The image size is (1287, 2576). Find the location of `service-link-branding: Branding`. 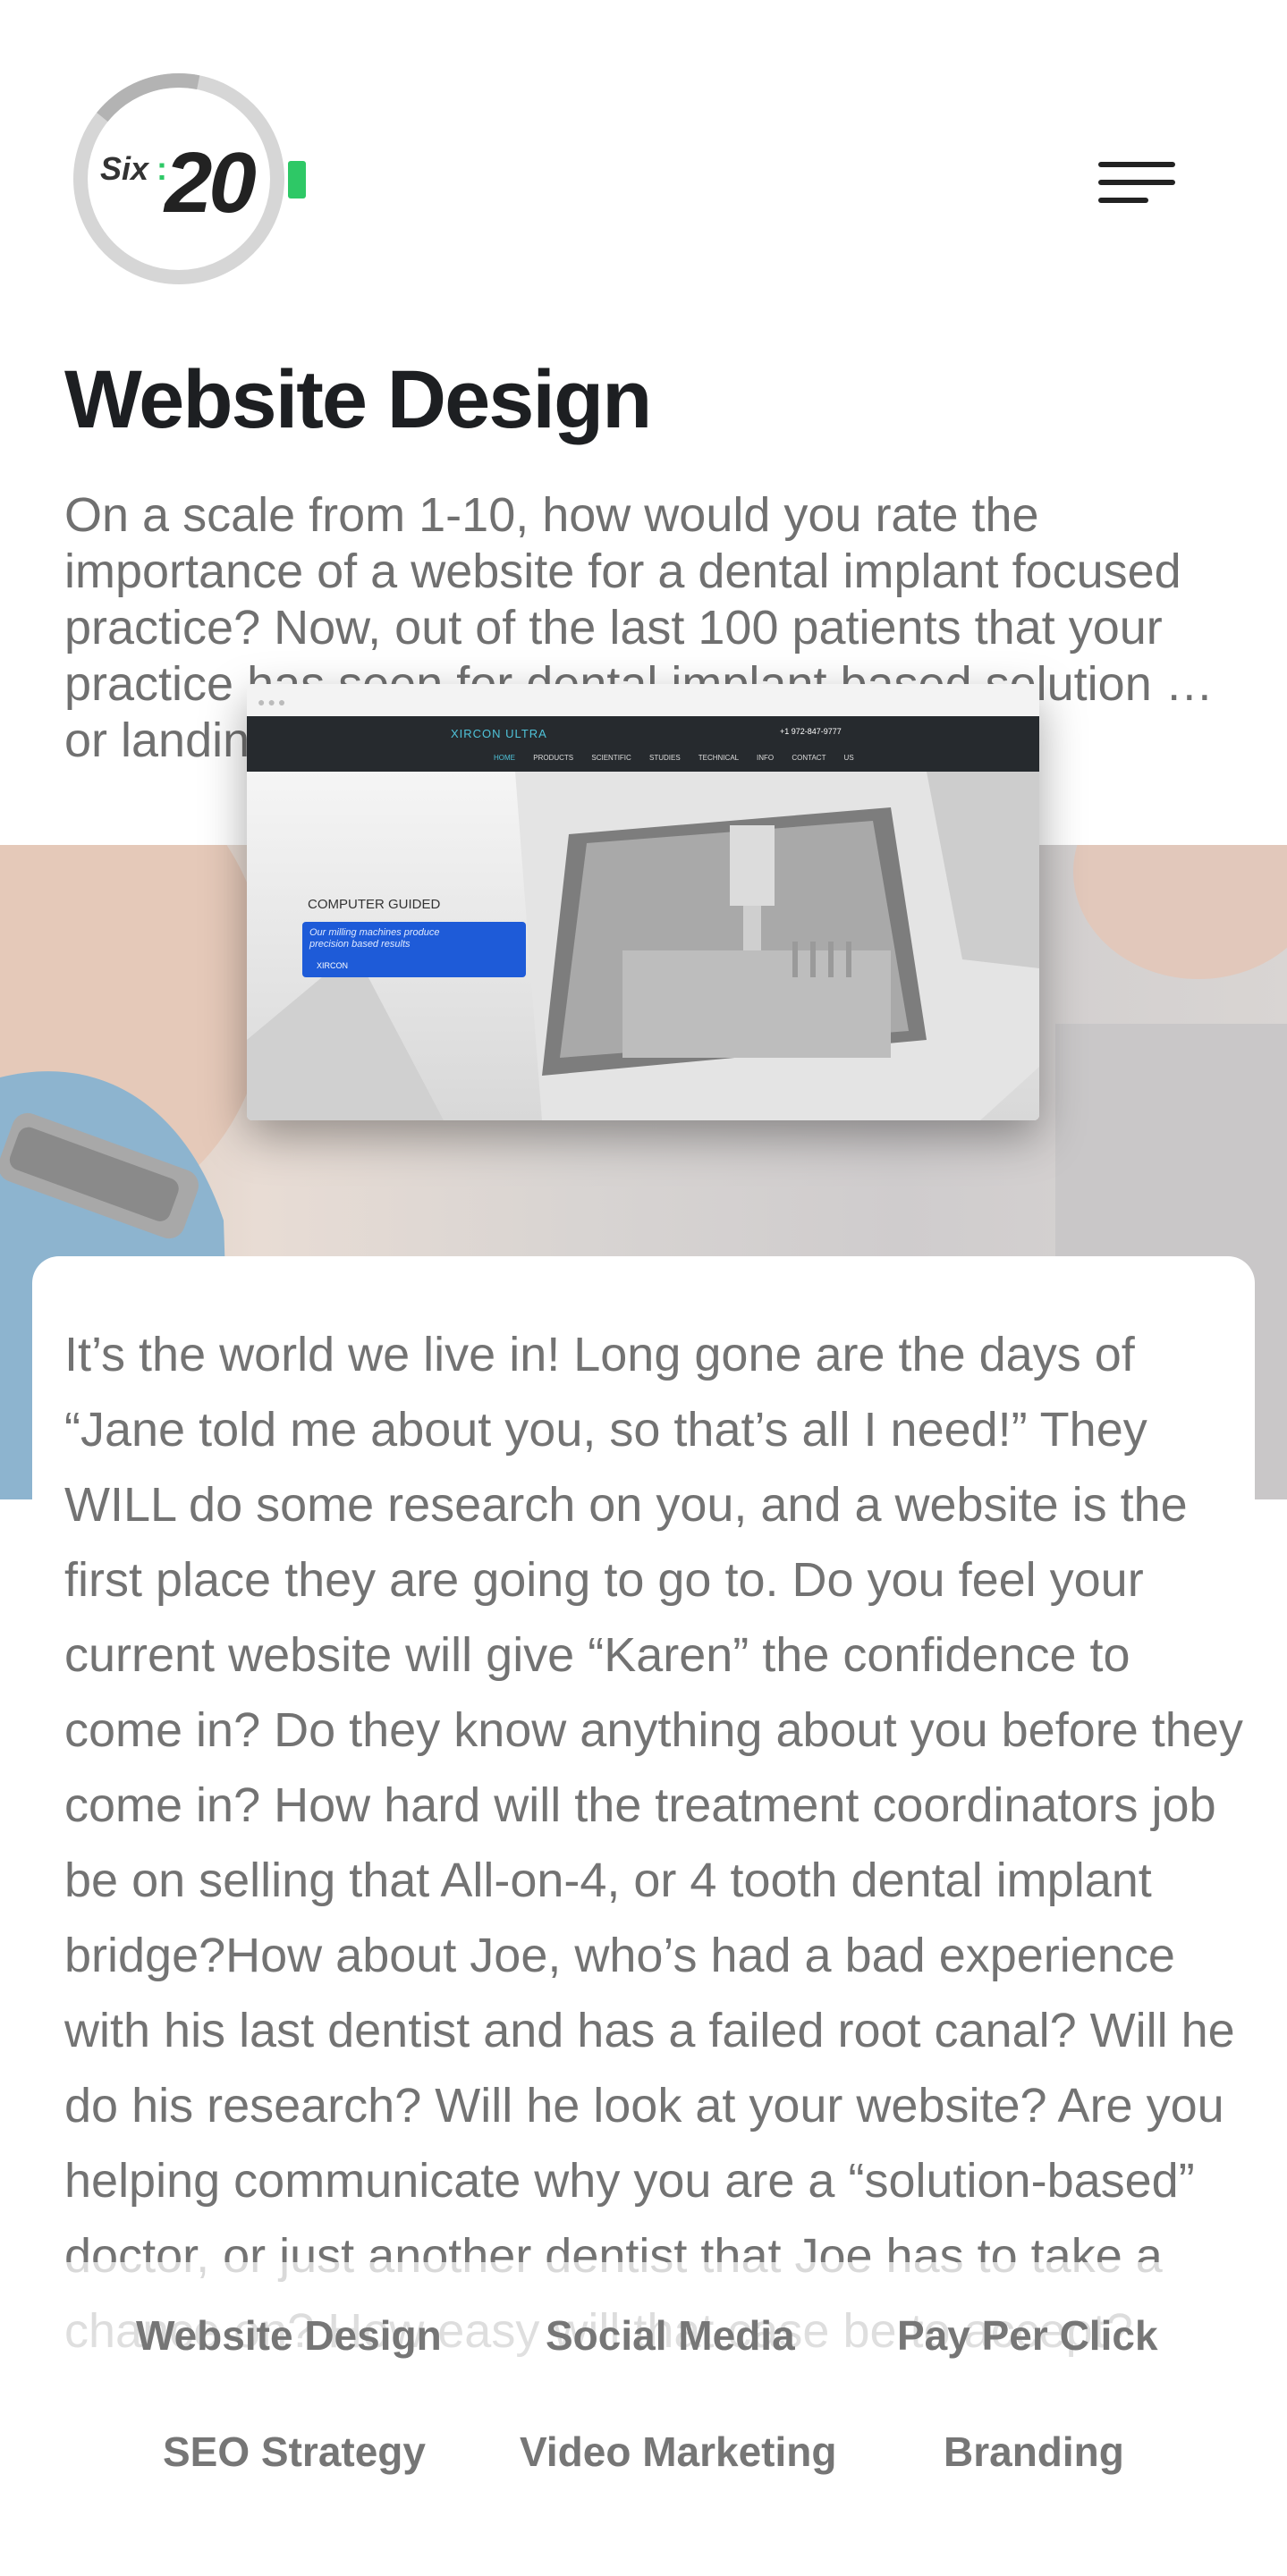

service-link-branding: Branding is located at coordinates (1034, 2452).